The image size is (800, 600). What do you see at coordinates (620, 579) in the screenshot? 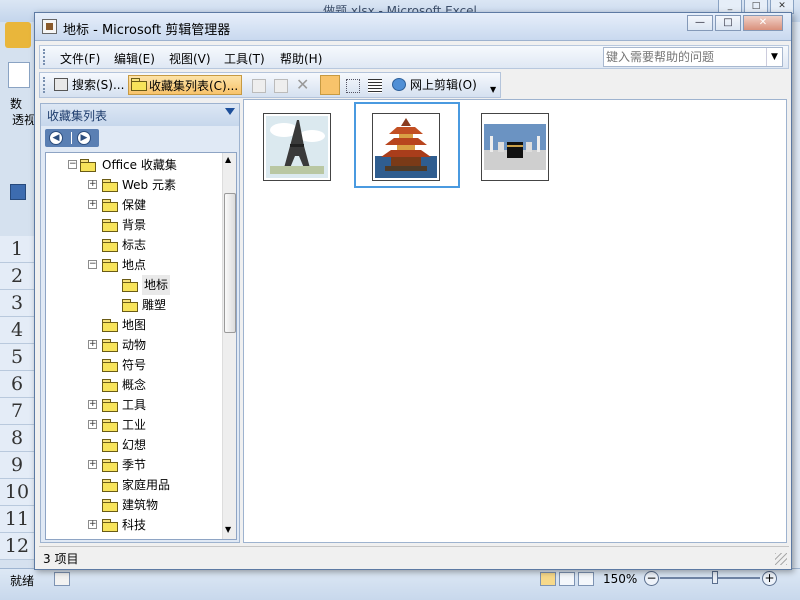
I see `zoom-level: 150%` at bounding box center [620, 579].